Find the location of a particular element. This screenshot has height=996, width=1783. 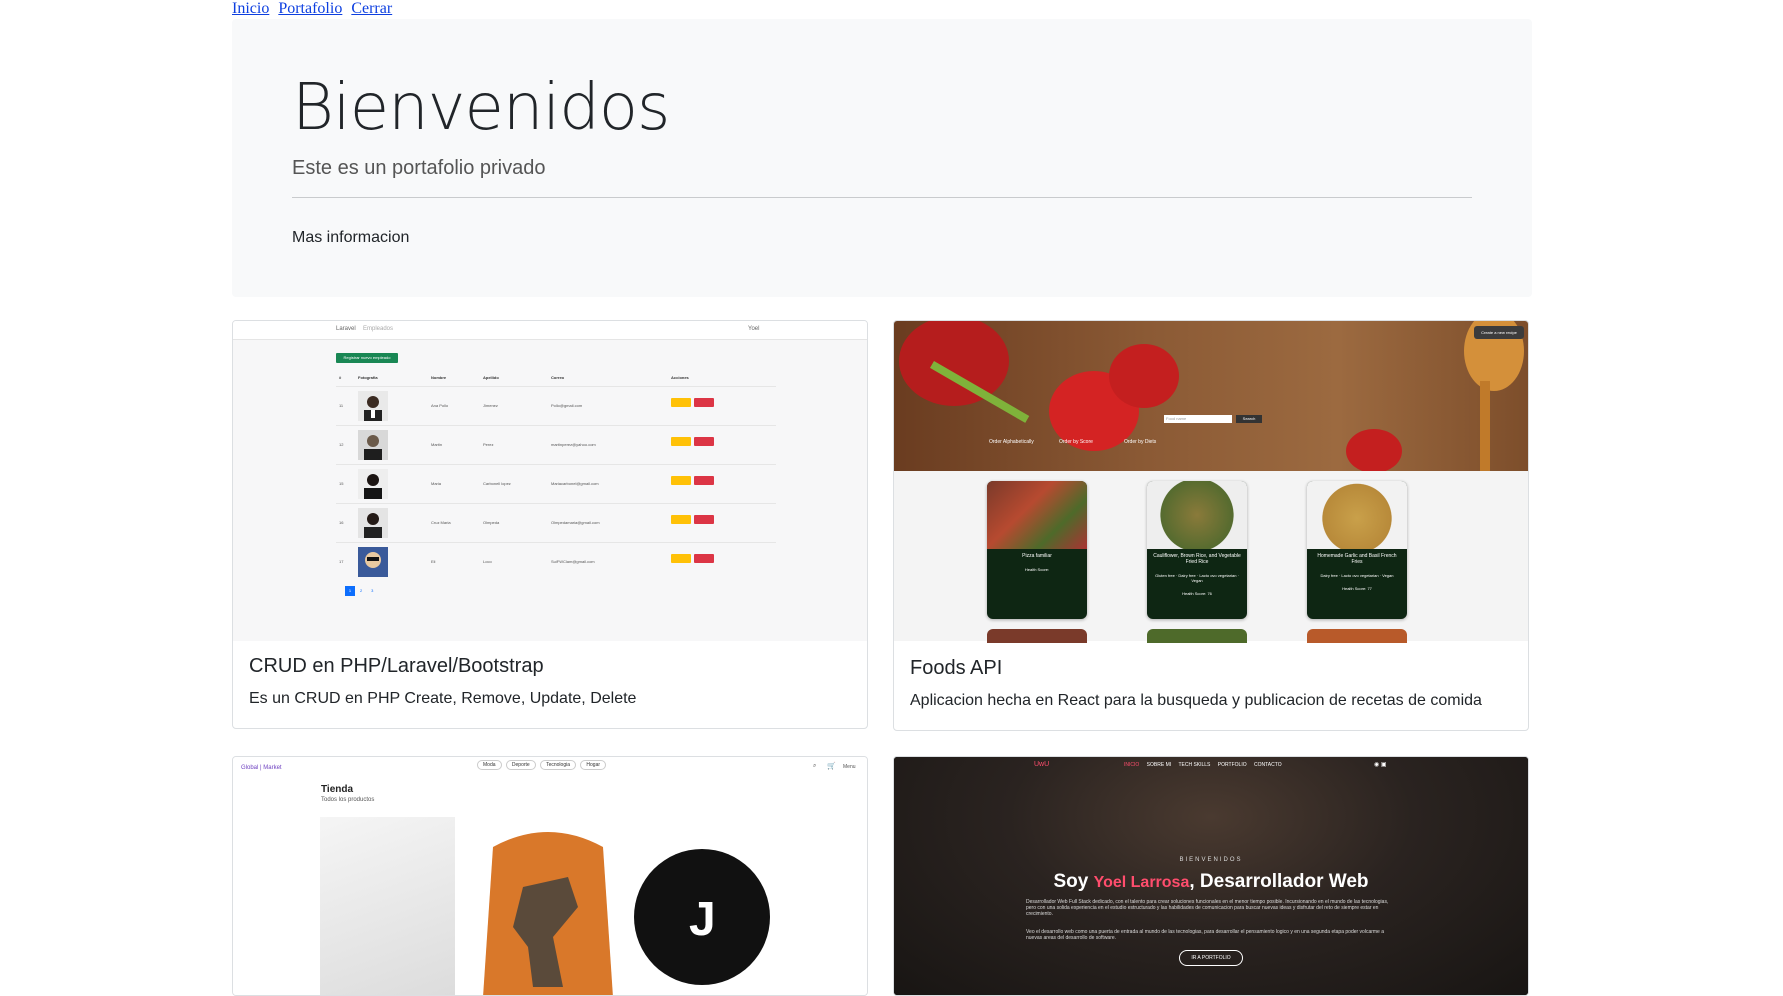

store-brand: Global | Market is located at coordinates (261, 768).